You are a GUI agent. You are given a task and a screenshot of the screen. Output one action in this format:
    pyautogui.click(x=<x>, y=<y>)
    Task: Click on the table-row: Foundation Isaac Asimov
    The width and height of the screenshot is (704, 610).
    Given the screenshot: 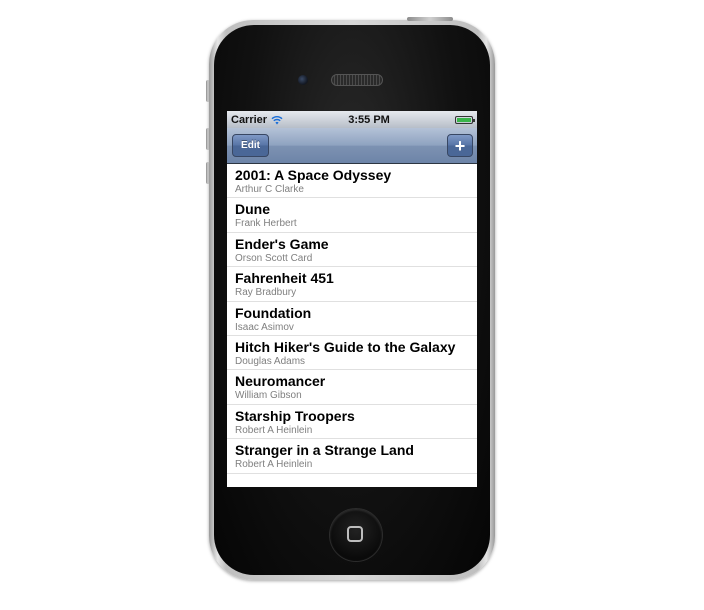 What is the action you would take?
    pyautogui.click(x=352, y=319)
    